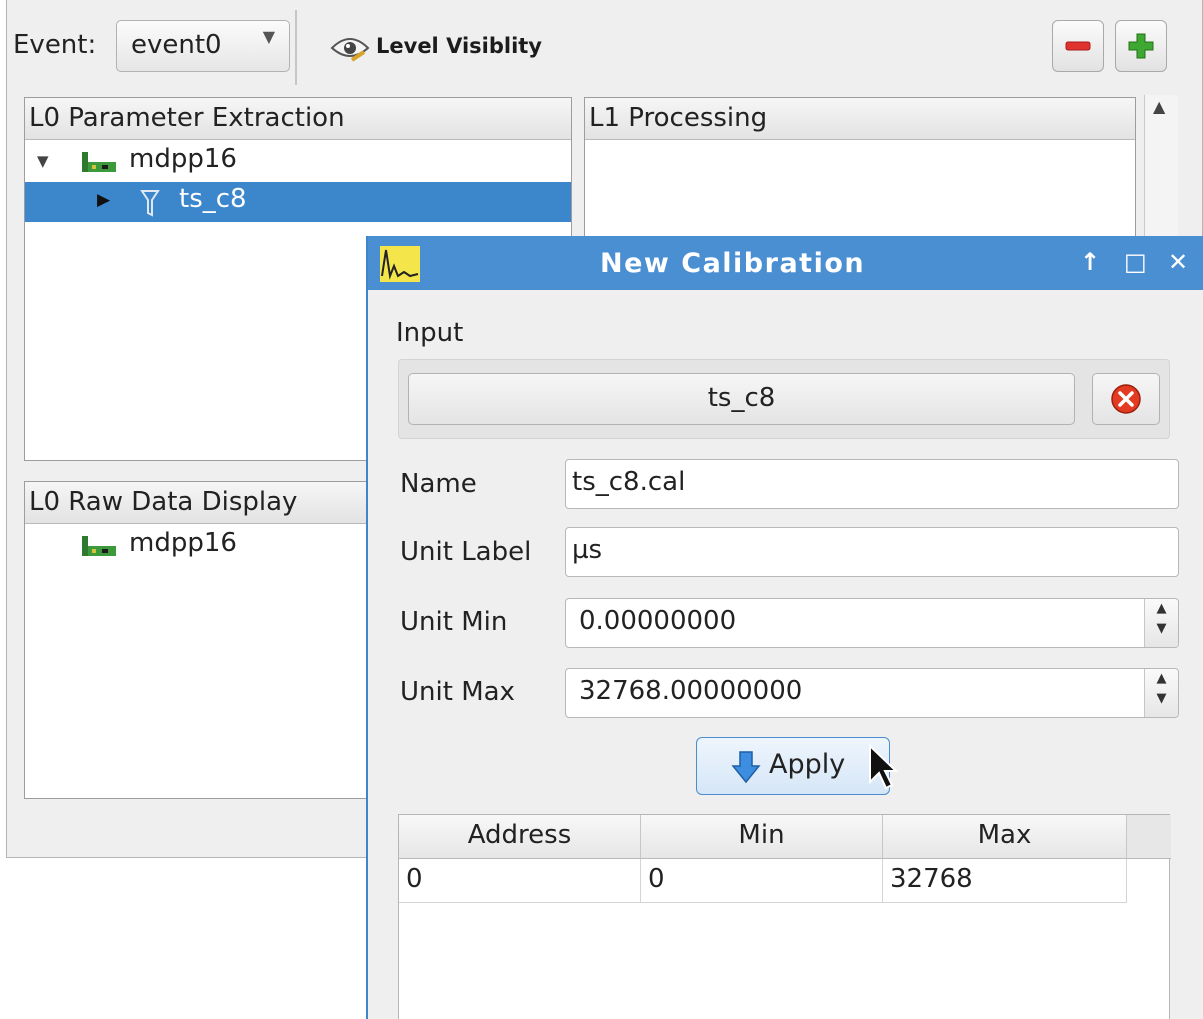 The image size is (1203, 1019). Describe the element at coordinates (176, 45) in the screenshot. I see `event-select-value: event0` at that location.